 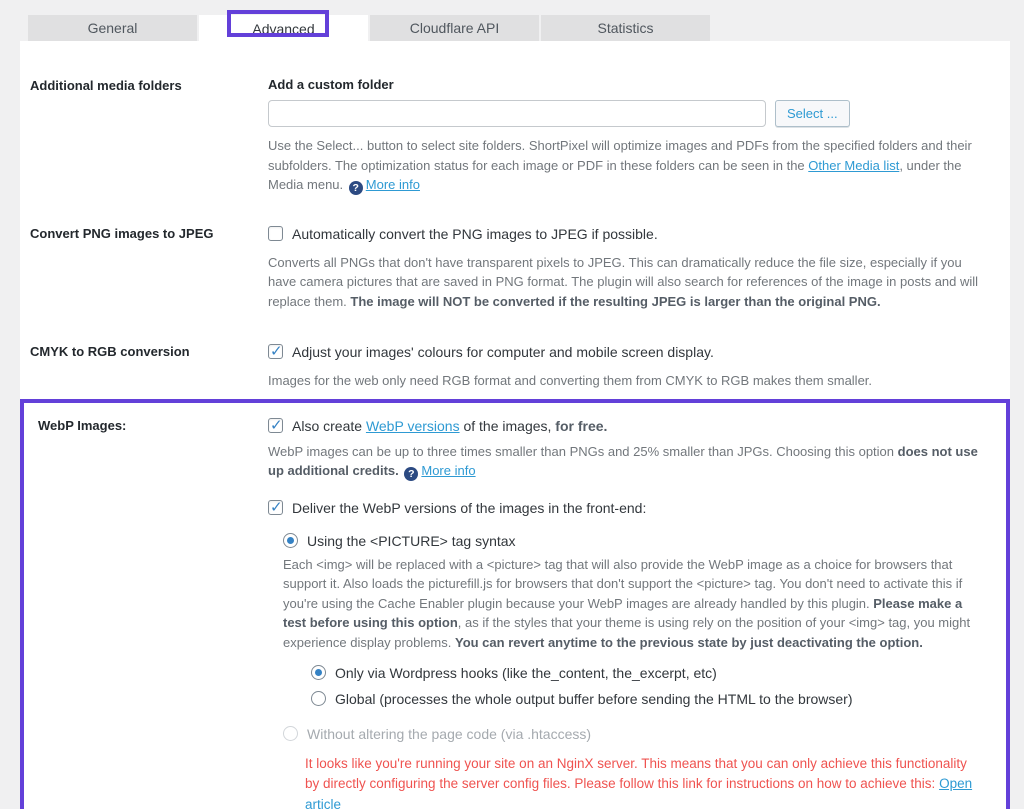 What do you see at coordinates (401, 470) in the screenshot?
I see `text-segment` at bounding box center [401, 470].